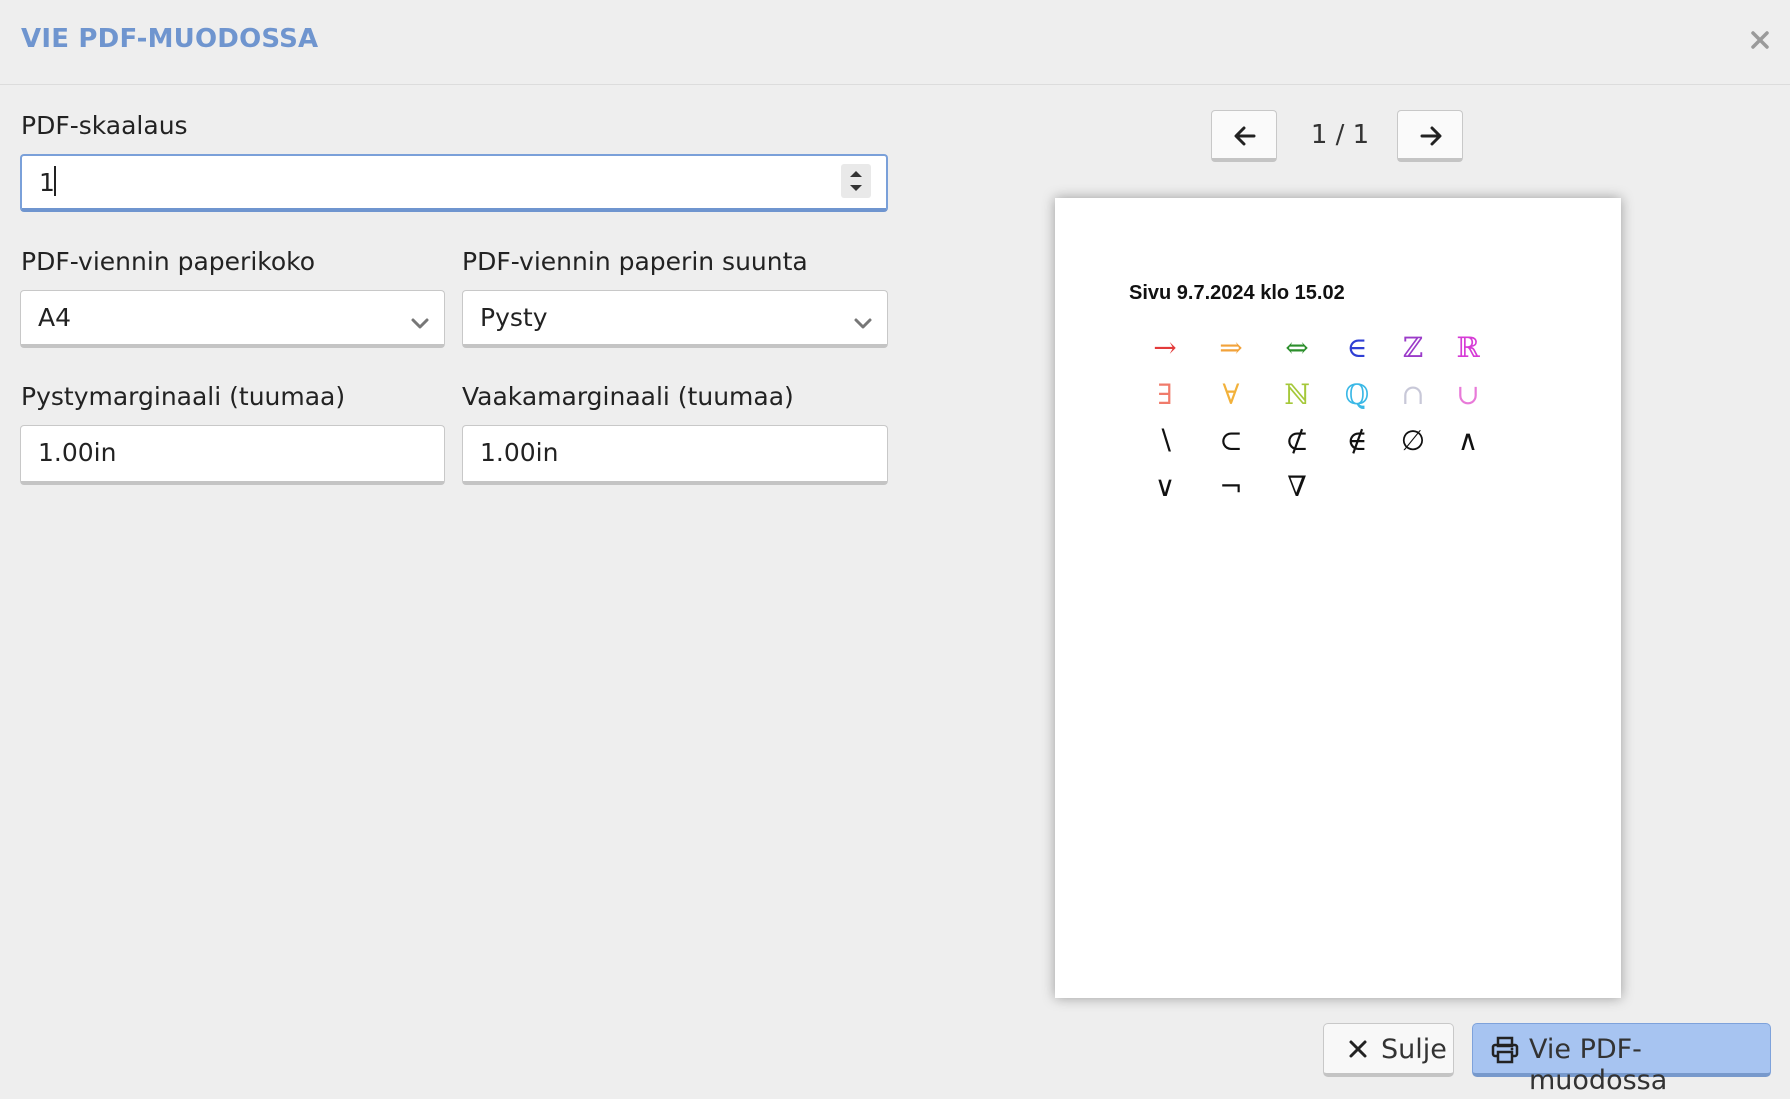  What do you see at coordinates (1340, 135) in the screenshot?
I see `page-indicator: 1 / 1` at bounding box center [1340, 135].